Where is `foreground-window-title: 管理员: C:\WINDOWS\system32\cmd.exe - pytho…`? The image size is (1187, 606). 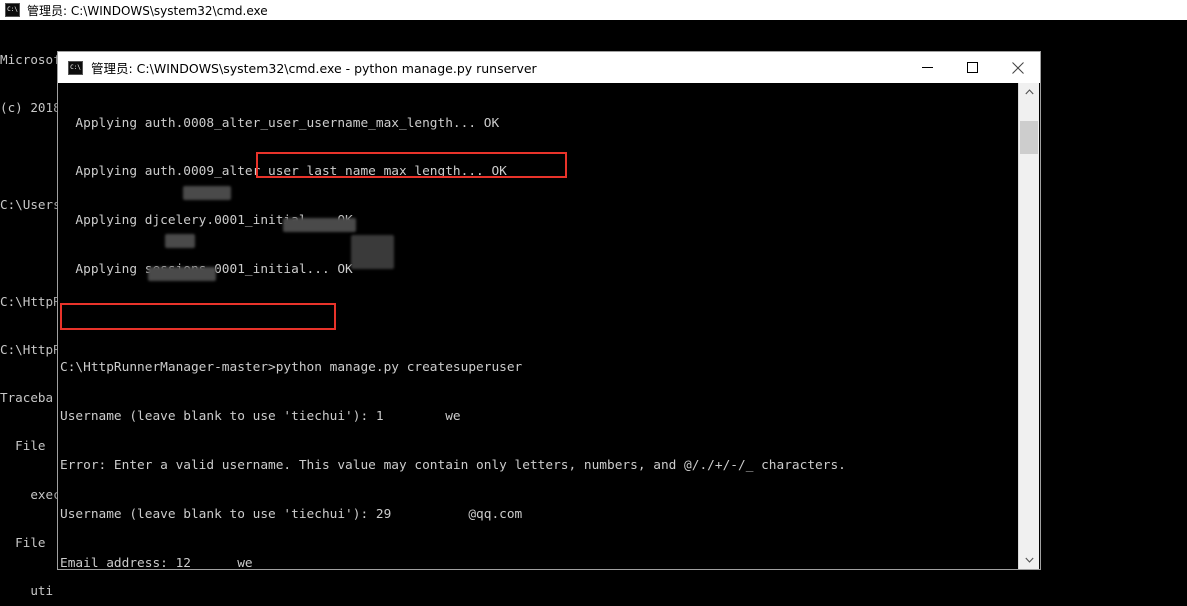
foreground-window-title: 管理员: C:\WINDOWS\system32\cmd.exe - pytho… is located at coordinates (314, 68).